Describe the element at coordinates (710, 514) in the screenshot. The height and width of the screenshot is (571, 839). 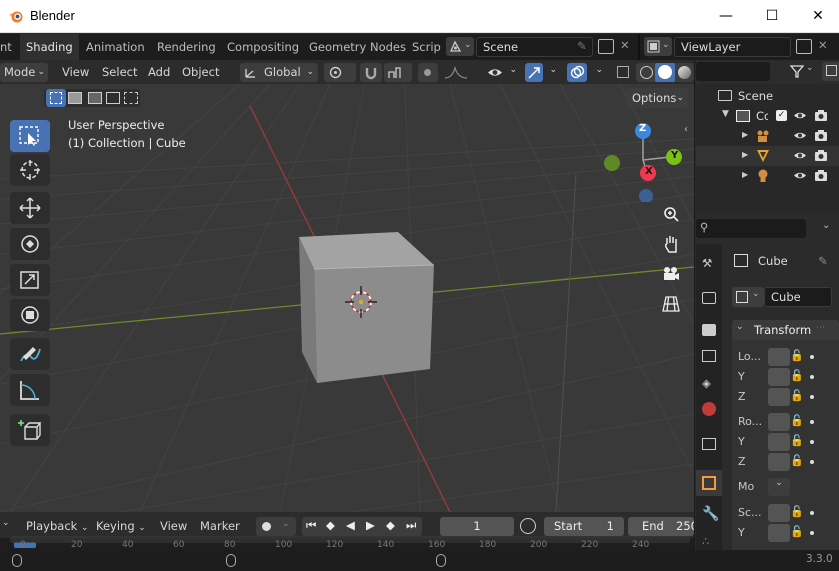
I see `modifier-tab-icon: 🔧` at that location.